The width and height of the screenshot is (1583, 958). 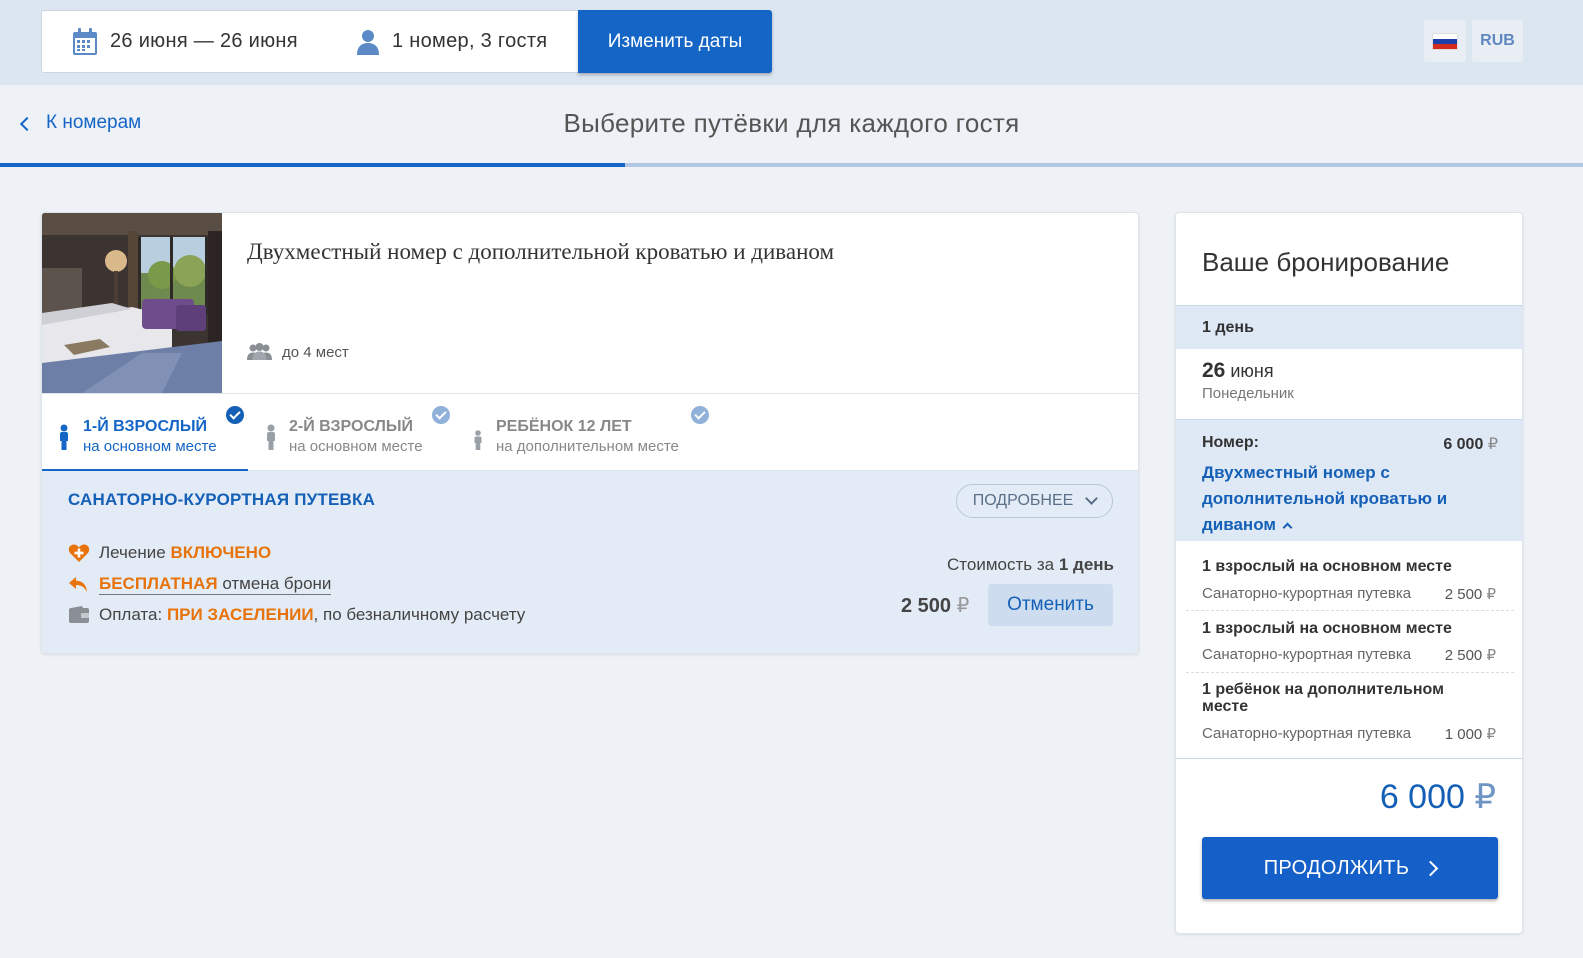 What do you see at coordinates (1086, 564) in the screenshot?
I see `cost-period: 1 день` at bounding box center [1086, 564].